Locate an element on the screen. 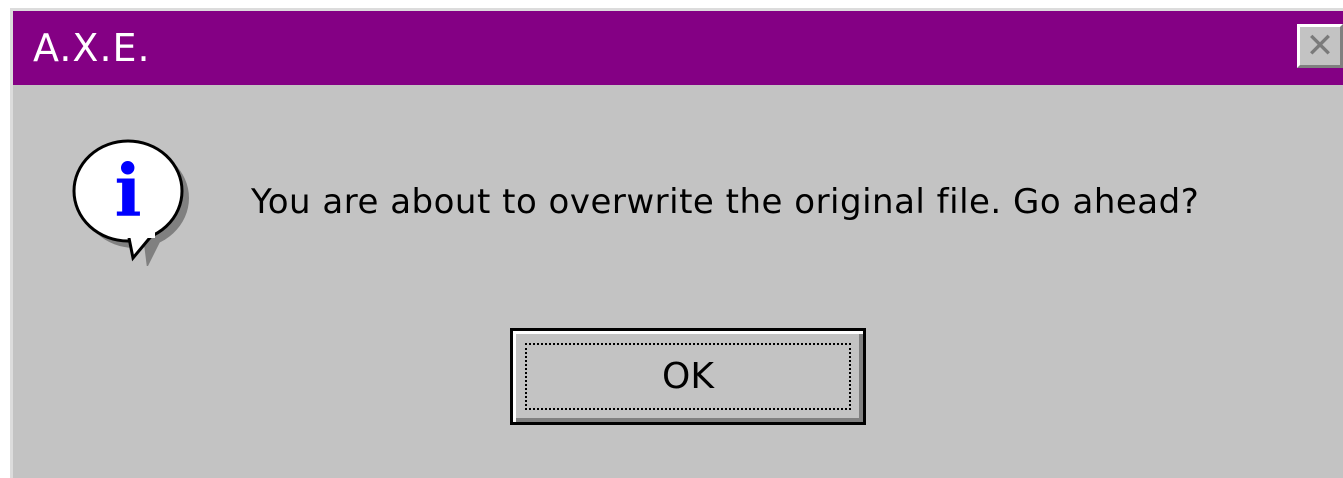  focus-rectangle: OK is located at coordinates (688, 376).